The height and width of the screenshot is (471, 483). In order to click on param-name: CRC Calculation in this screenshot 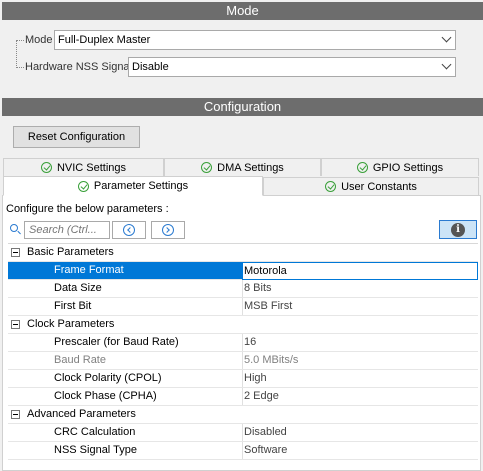, I will do `click(95, 432)`.